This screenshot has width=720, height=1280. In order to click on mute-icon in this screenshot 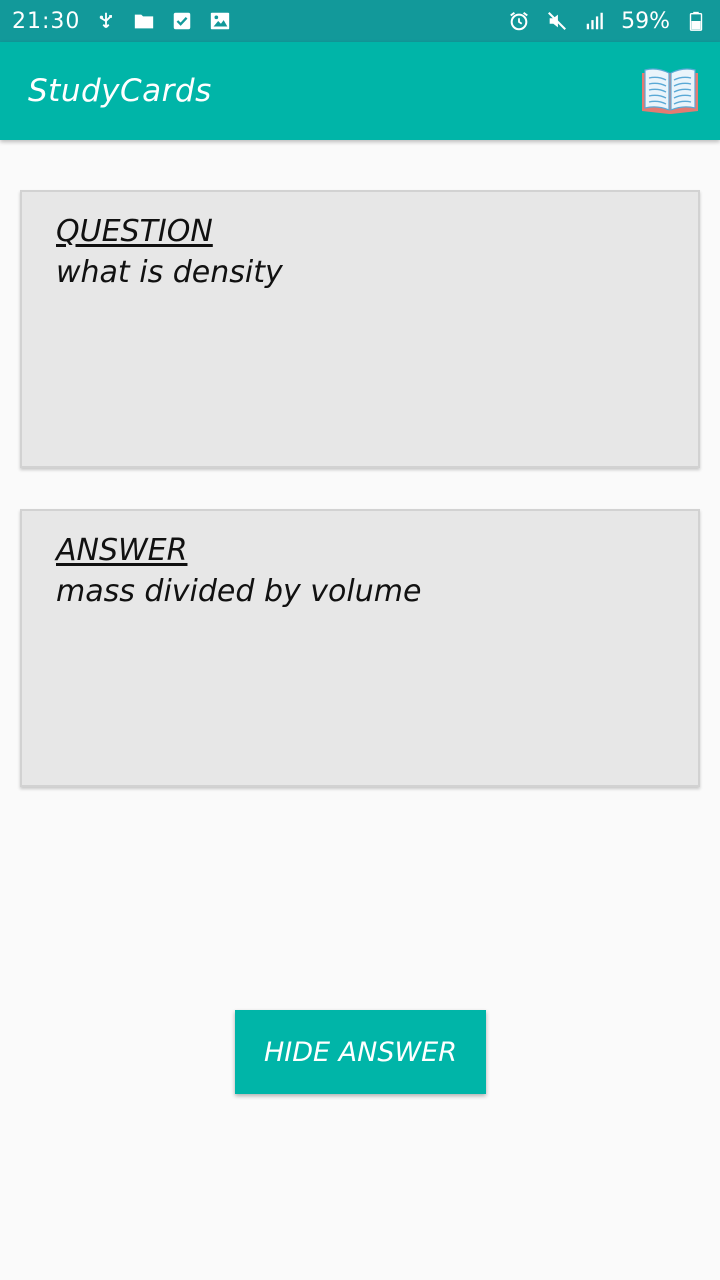, I will do `click(557, 21)`.